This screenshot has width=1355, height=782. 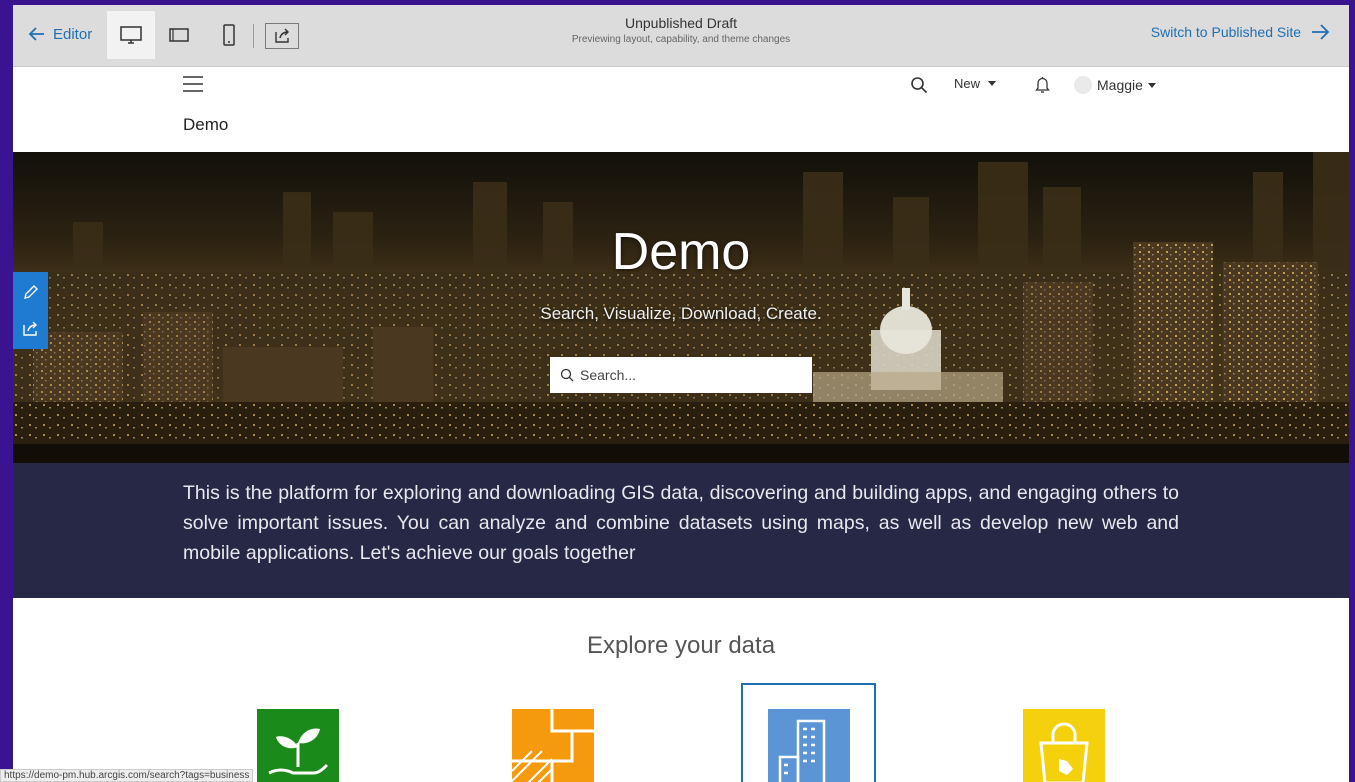 I want to click on arrow-left-icon, so click(x=36, y=34).